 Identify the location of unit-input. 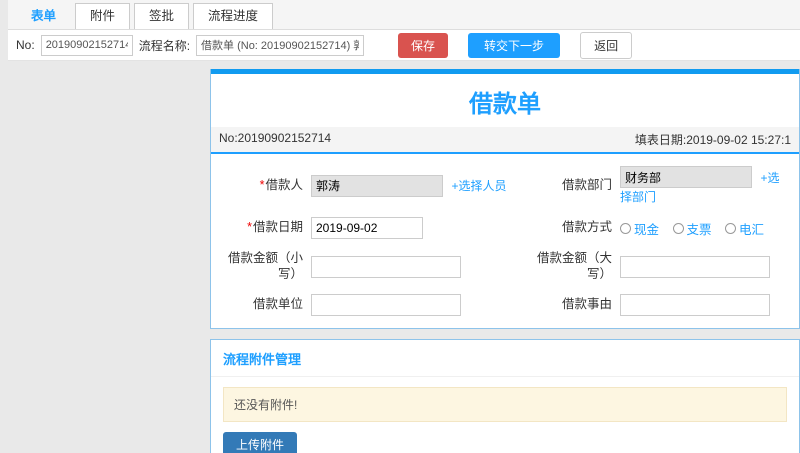
(386, 305).